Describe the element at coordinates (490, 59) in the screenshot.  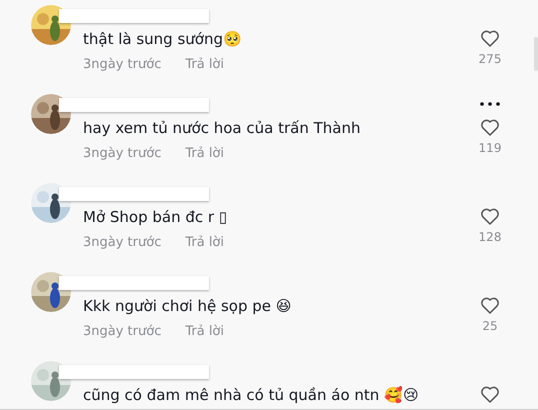
I see `like-count: 275` at that location.